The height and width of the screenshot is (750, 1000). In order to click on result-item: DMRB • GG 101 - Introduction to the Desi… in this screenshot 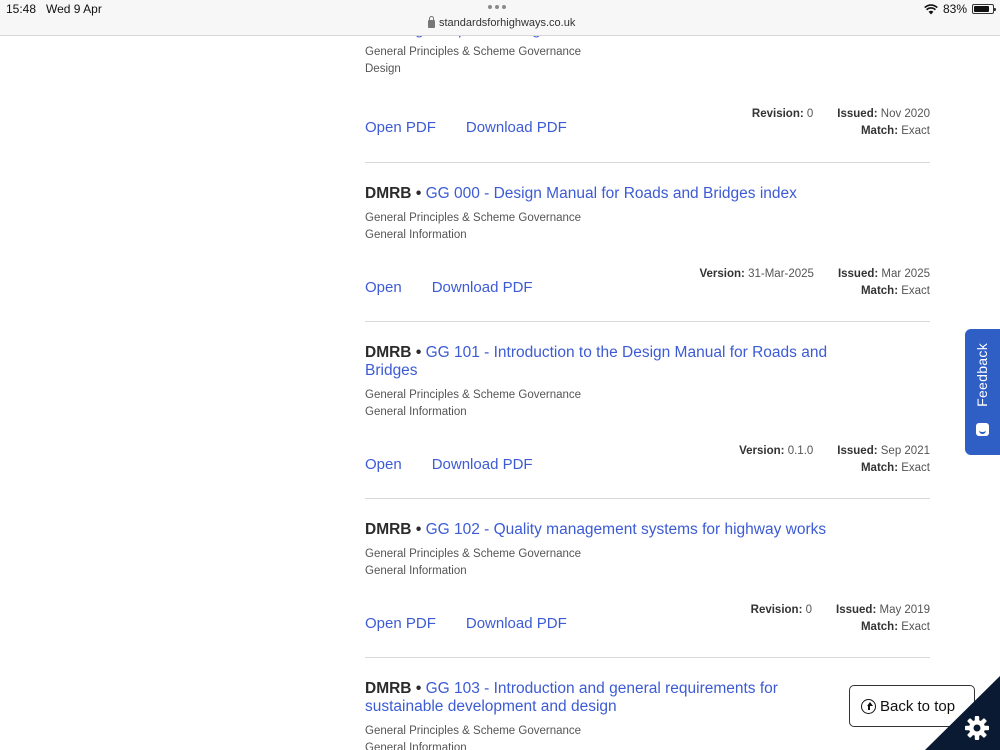, I will do `click(647, 410)`.